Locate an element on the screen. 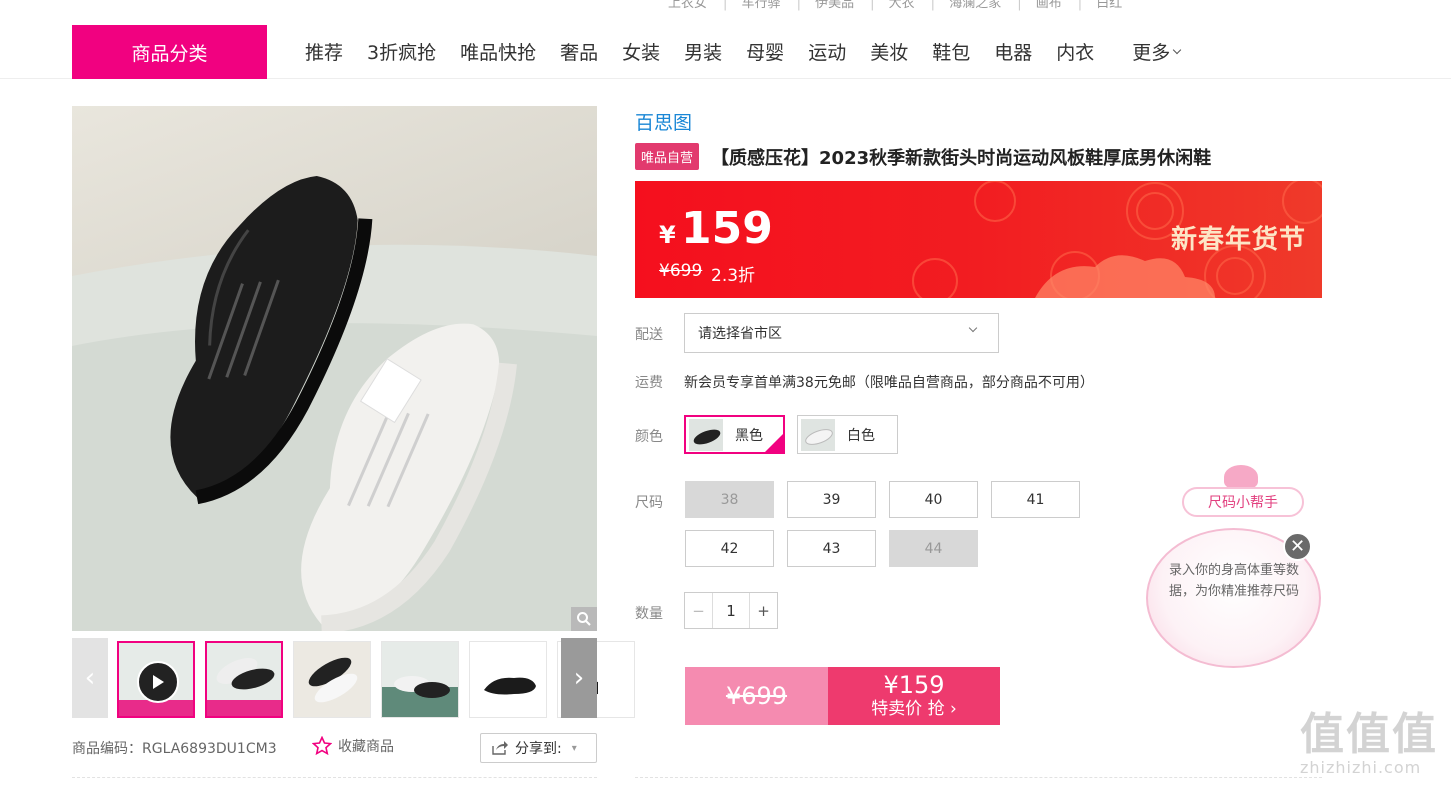 This screenshot has height=792, width=1451. nav-item: 女装 is located at coordinates (641, 51).